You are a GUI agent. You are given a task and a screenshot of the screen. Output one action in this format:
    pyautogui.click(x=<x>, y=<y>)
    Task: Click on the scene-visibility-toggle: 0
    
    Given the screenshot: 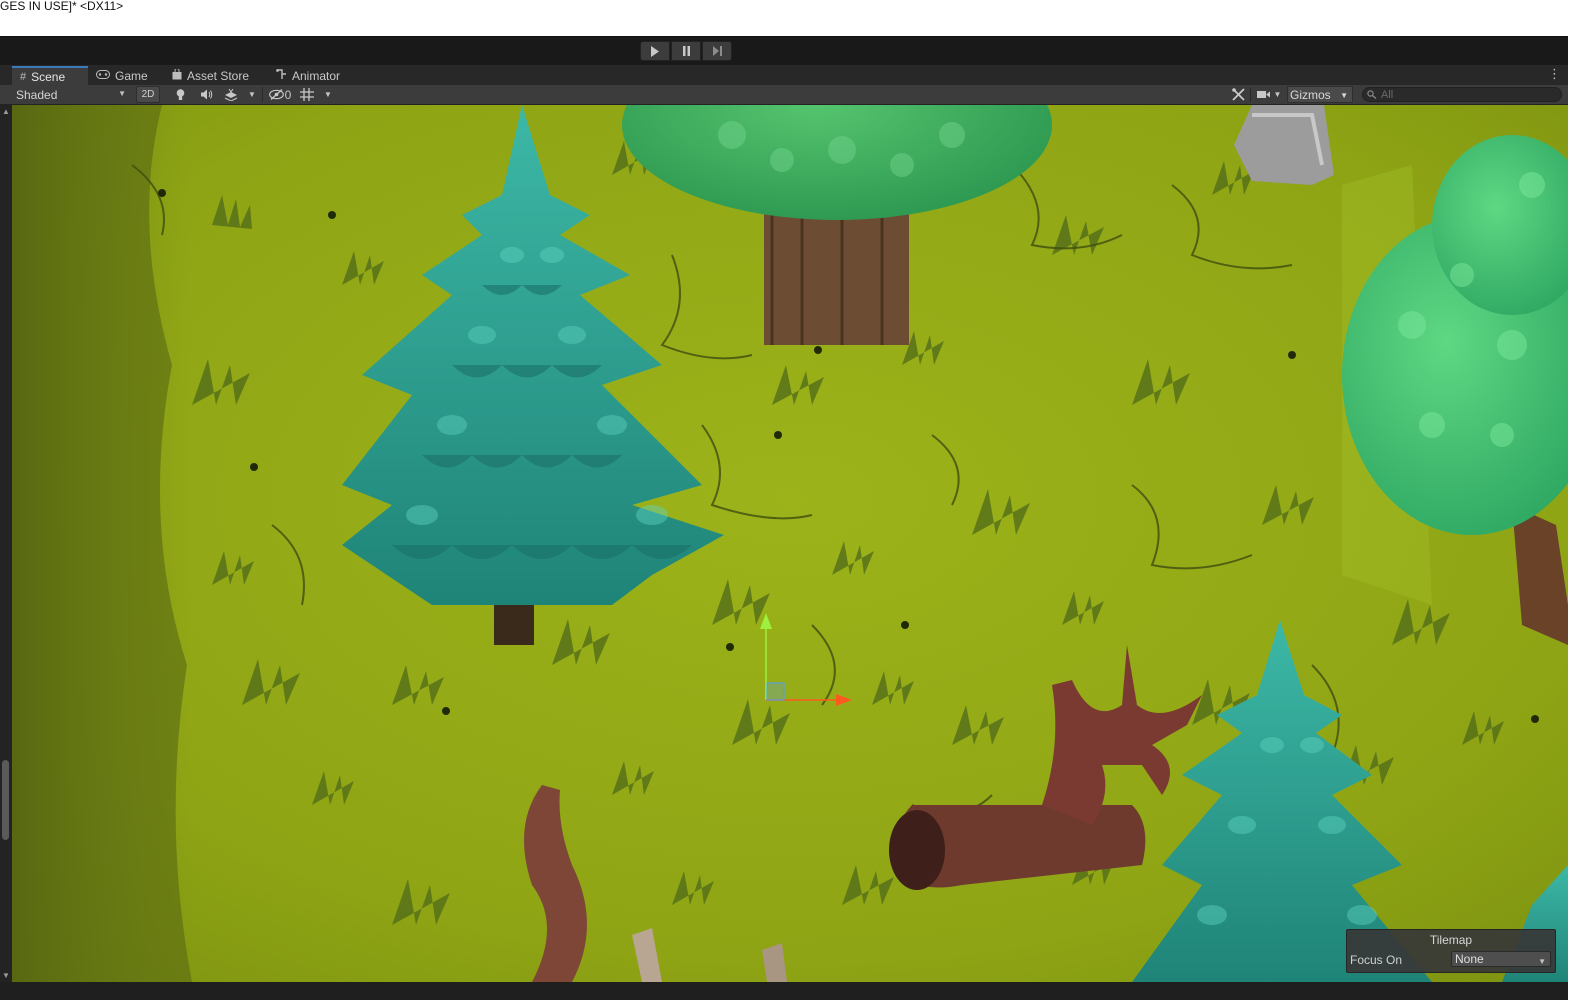 What is the action you would take?
    pyautogui.click(x=280, y=94)
    